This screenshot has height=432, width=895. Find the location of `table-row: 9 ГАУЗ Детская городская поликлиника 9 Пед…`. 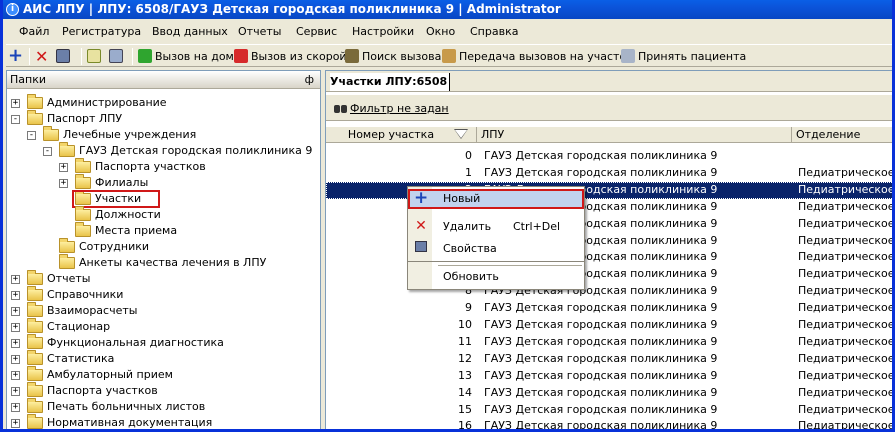

table-row: 9 ГАУЗ Детская городская поликлиника 9 Пед… is located at coordinates (609, 308).